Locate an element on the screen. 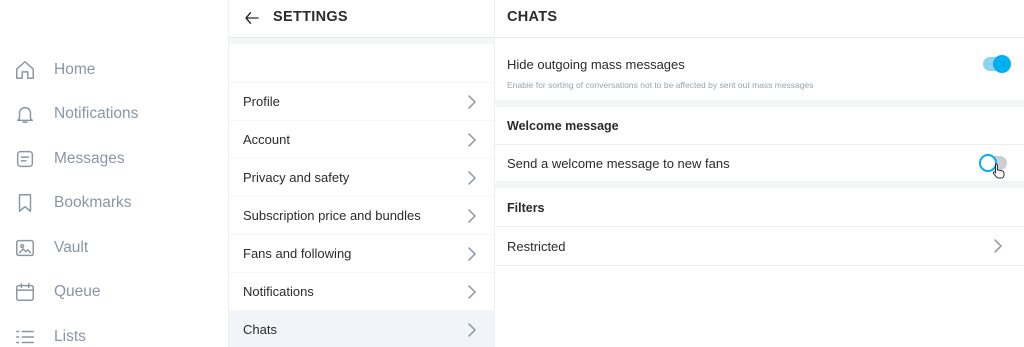 The width and height of the screenshot is (1024, 347). settings-item-notifications: Notifications is located at coordinates (362, 291).